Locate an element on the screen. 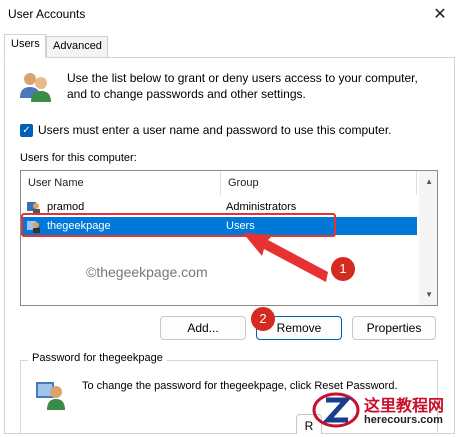  logo-text-cn: 这里教程网 is located at coordinates (404, 405).